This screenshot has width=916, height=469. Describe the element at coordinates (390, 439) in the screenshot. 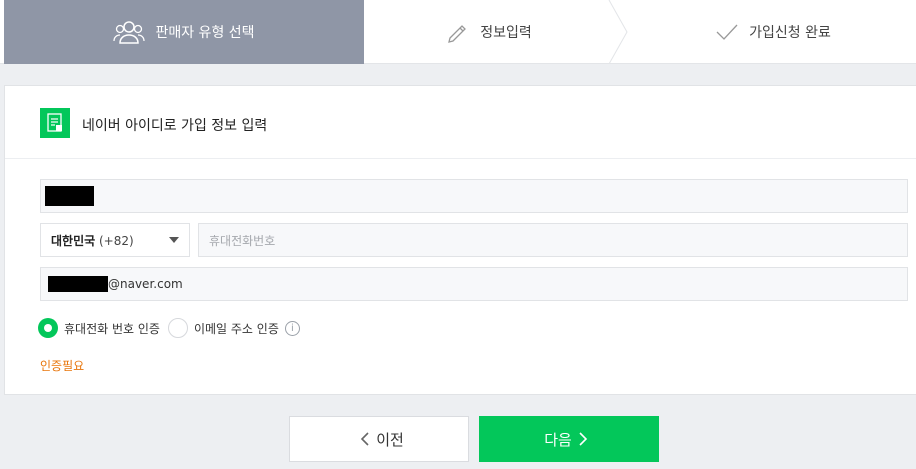

I see `prev-label: 이전` at that location.